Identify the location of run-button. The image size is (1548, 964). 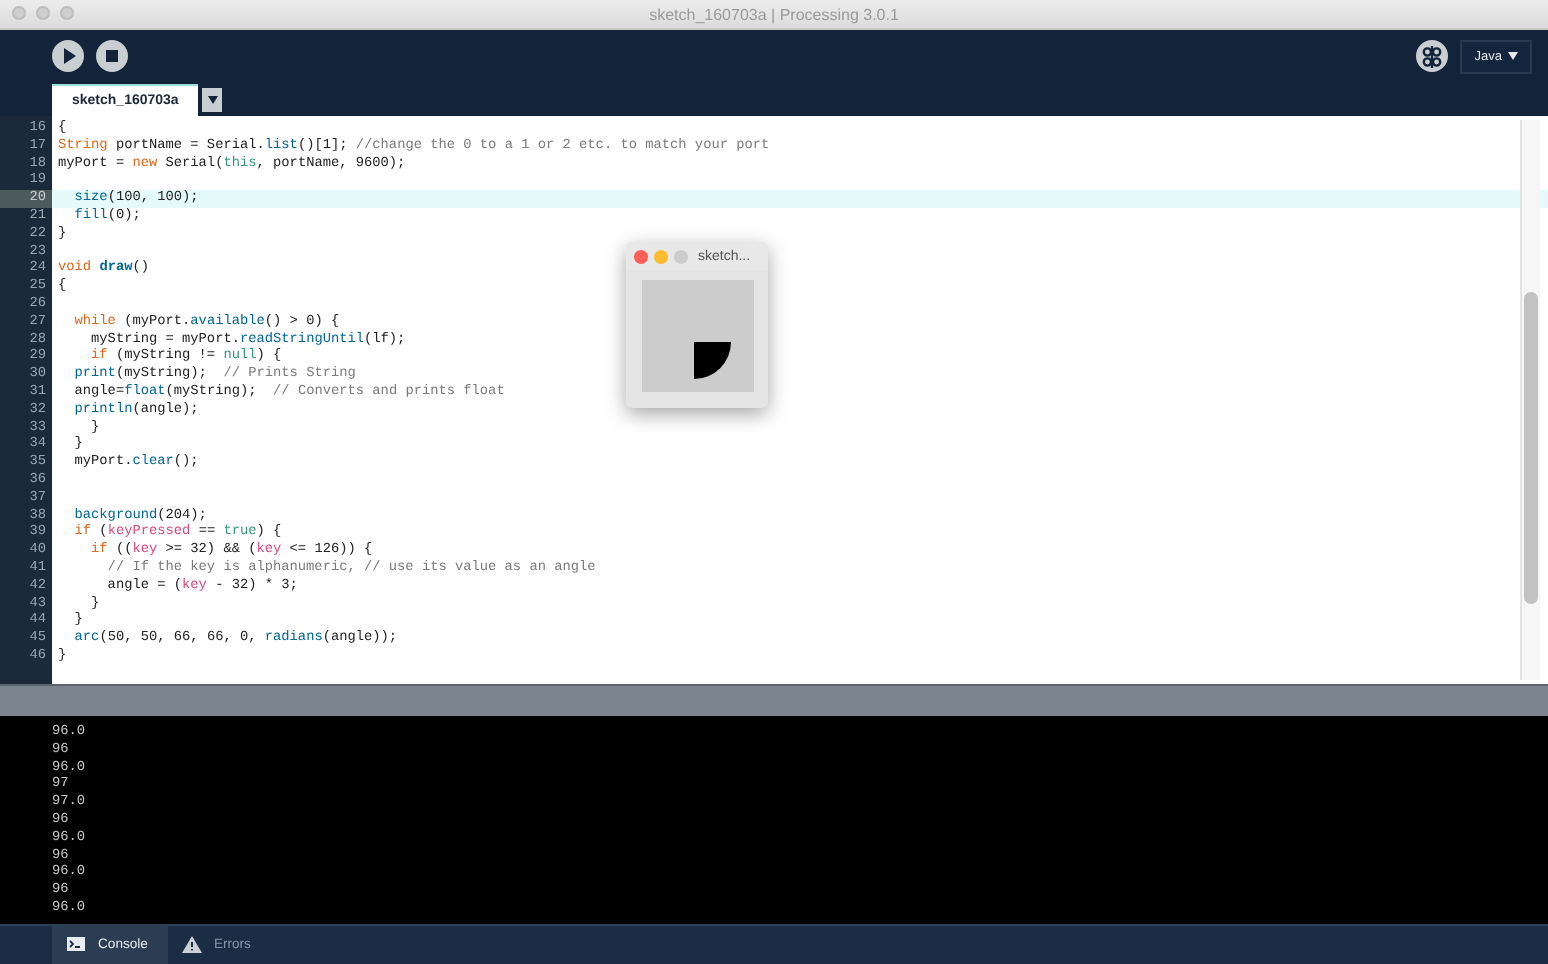
(68, 56).